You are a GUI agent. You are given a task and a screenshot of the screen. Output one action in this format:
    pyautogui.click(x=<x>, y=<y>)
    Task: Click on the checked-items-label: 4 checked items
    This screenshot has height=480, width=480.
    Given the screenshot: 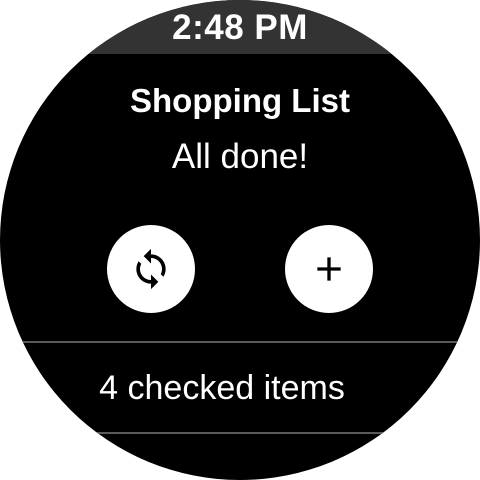 What is the action you would take?
    pyautogui.click(x=222, y=388)
    